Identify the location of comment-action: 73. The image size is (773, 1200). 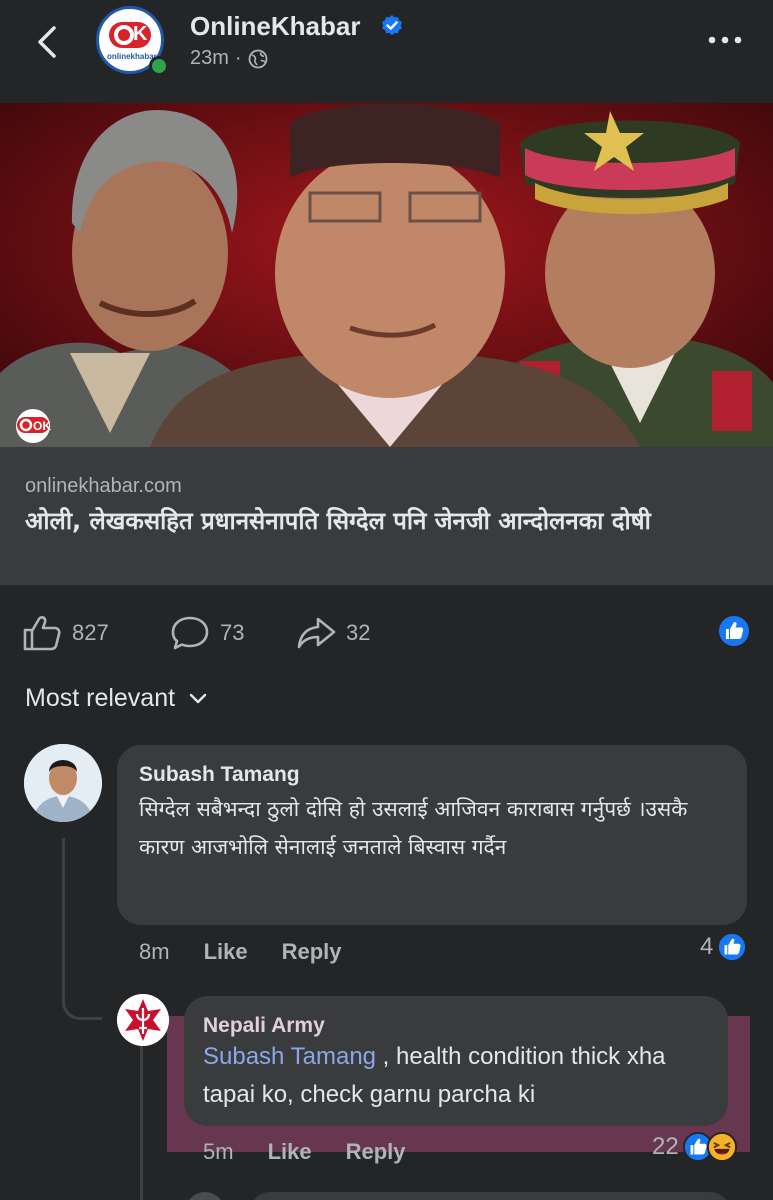
(207, 633).